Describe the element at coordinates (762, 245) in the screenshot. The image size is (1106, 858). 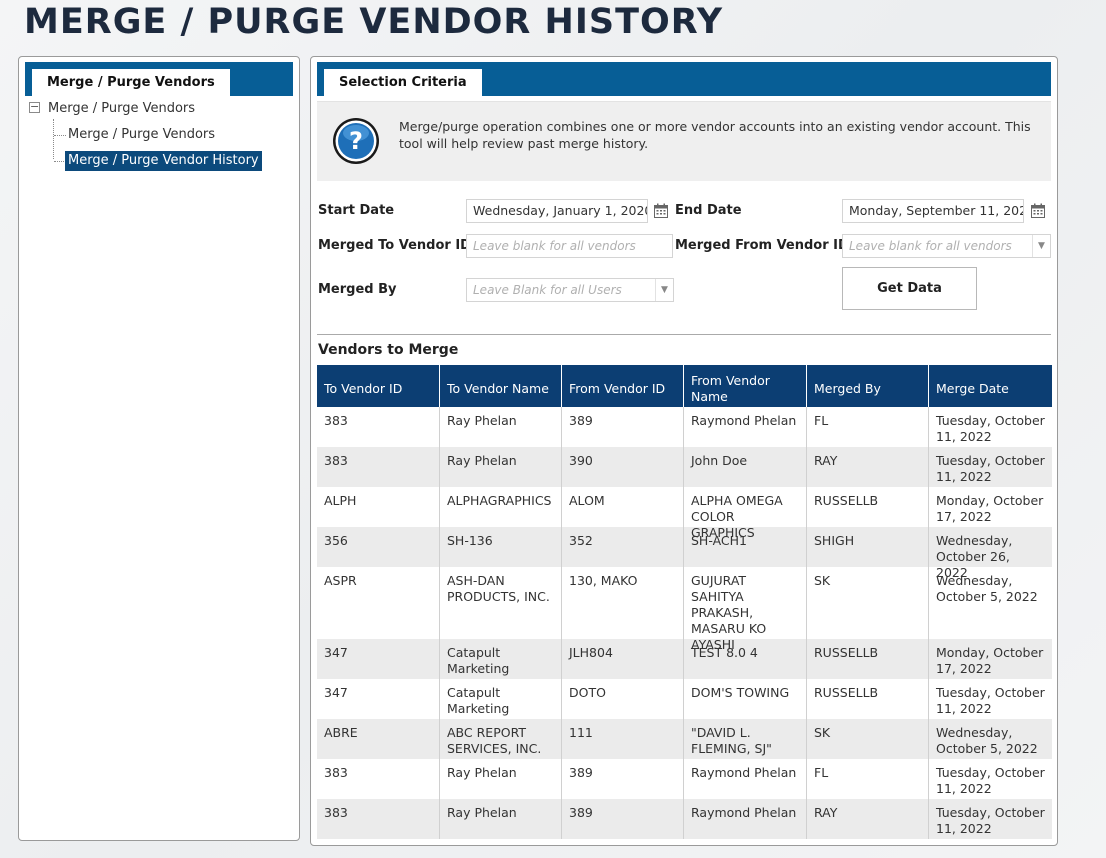
I see `merged-from-vendor-label: Merged From Vendor ID` at that location.